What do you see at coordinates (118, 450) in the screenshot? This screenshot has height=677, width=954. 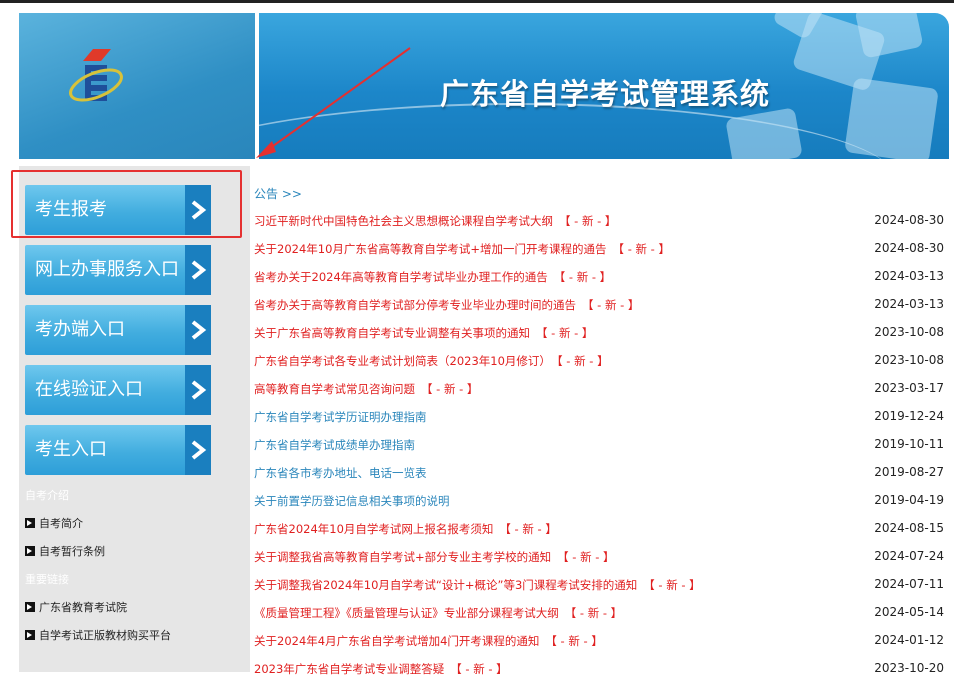 I see `nav-button-candidate: 考生入口` at bounding box center [118, 450].